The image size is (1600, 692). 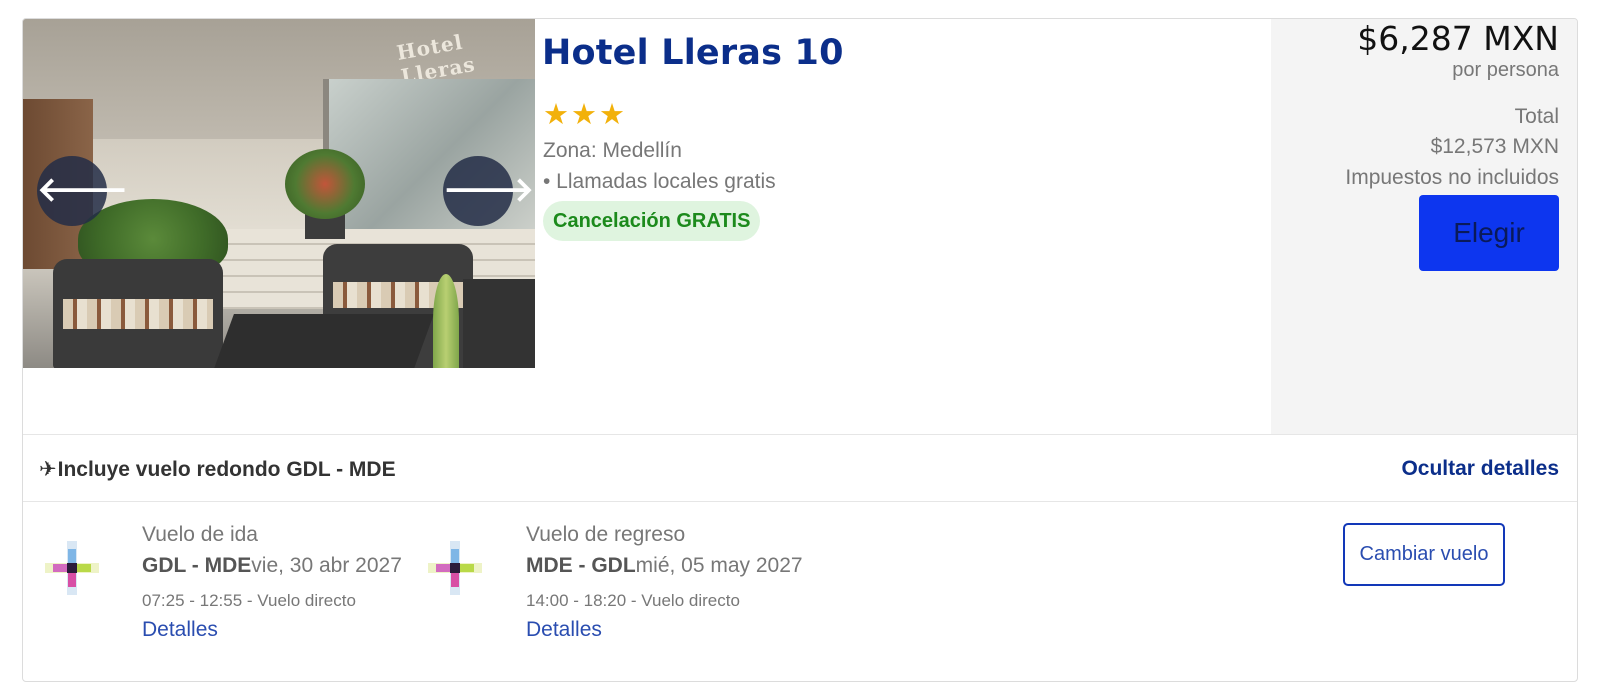 I want to click on photo-cactus, so click(x=446, y=321).